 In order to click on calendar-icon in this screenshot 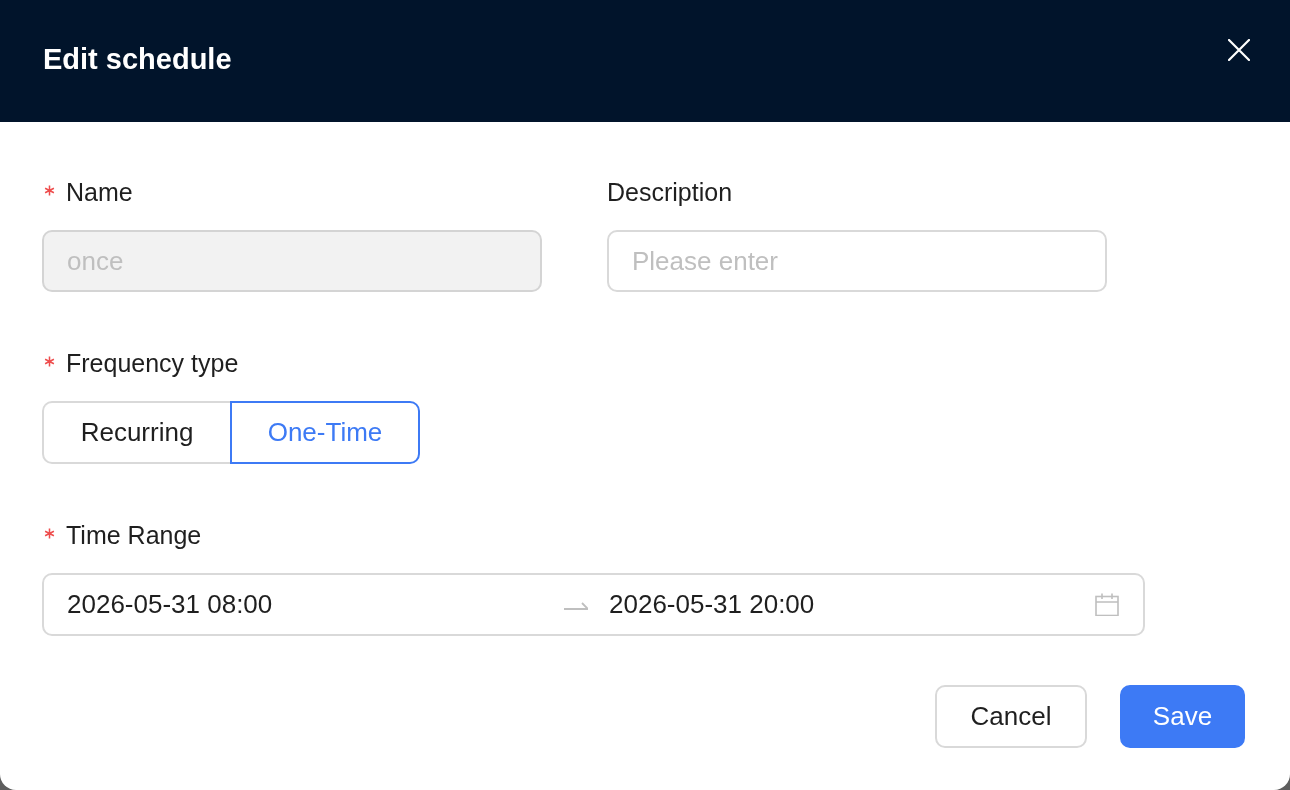, I will do `click(1107, 604)`.